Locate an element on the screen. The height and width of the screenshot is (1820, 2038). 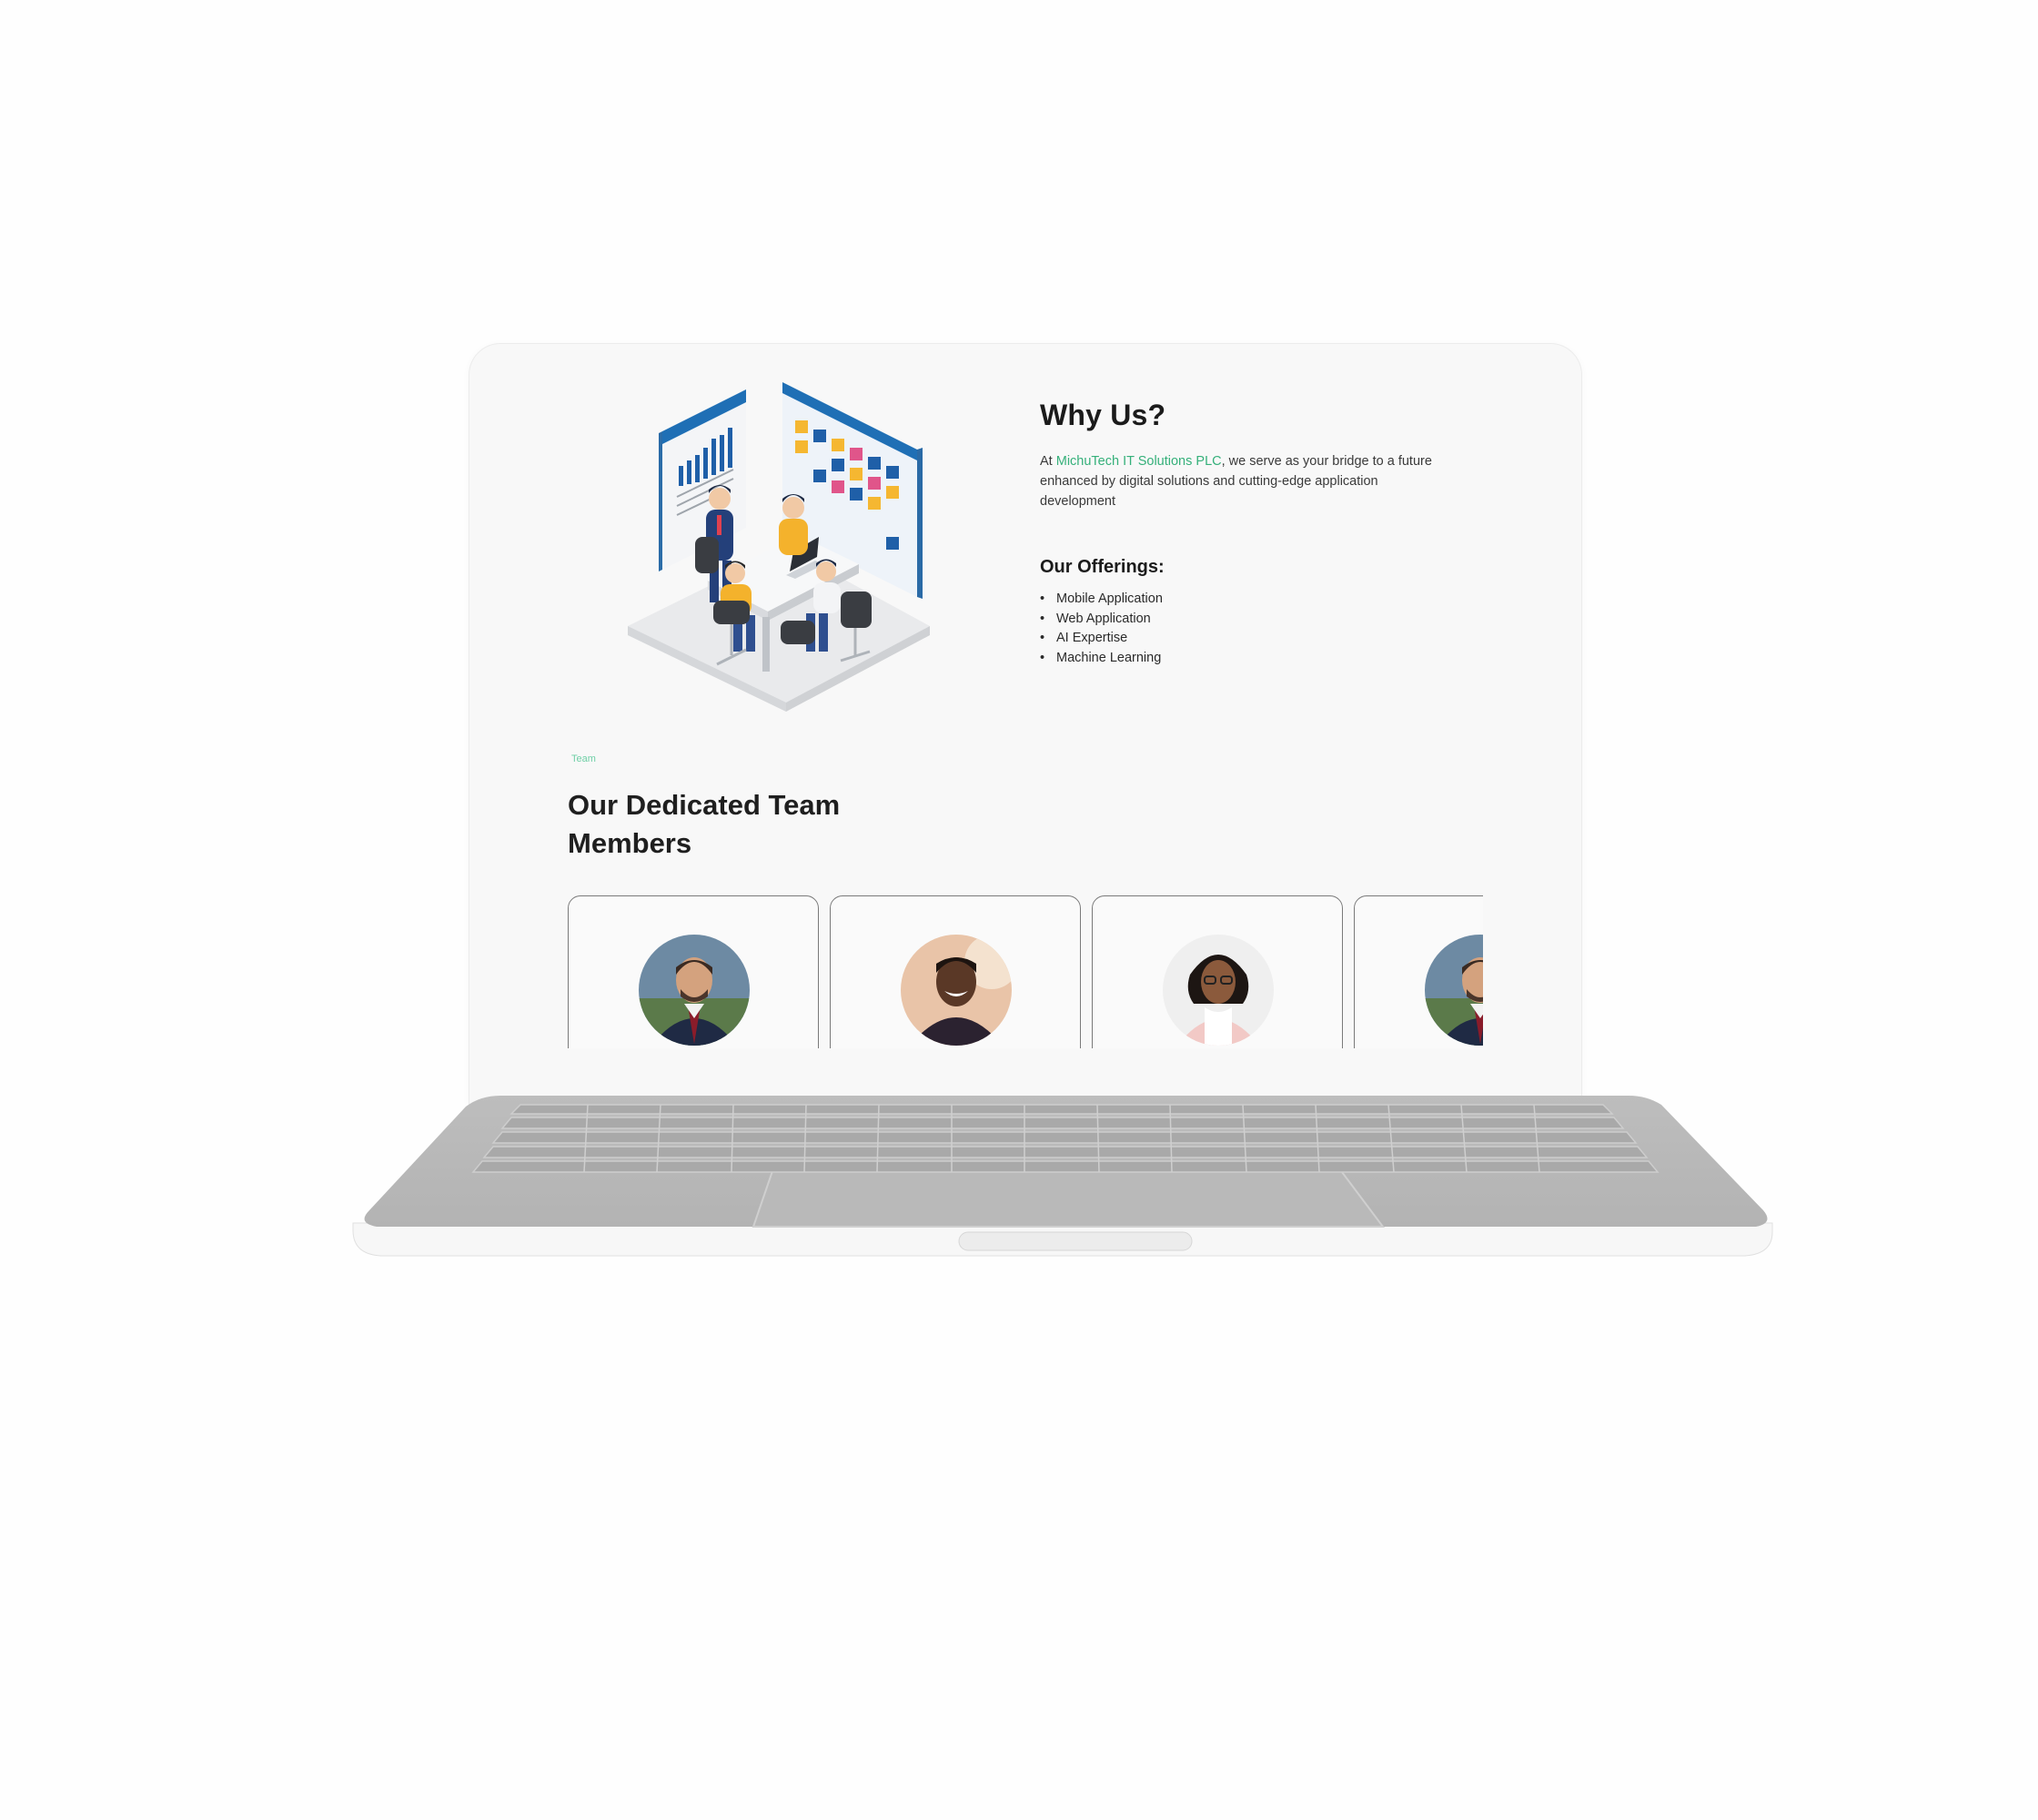
team-meeting-illustration is located at coordinates (779, 547).